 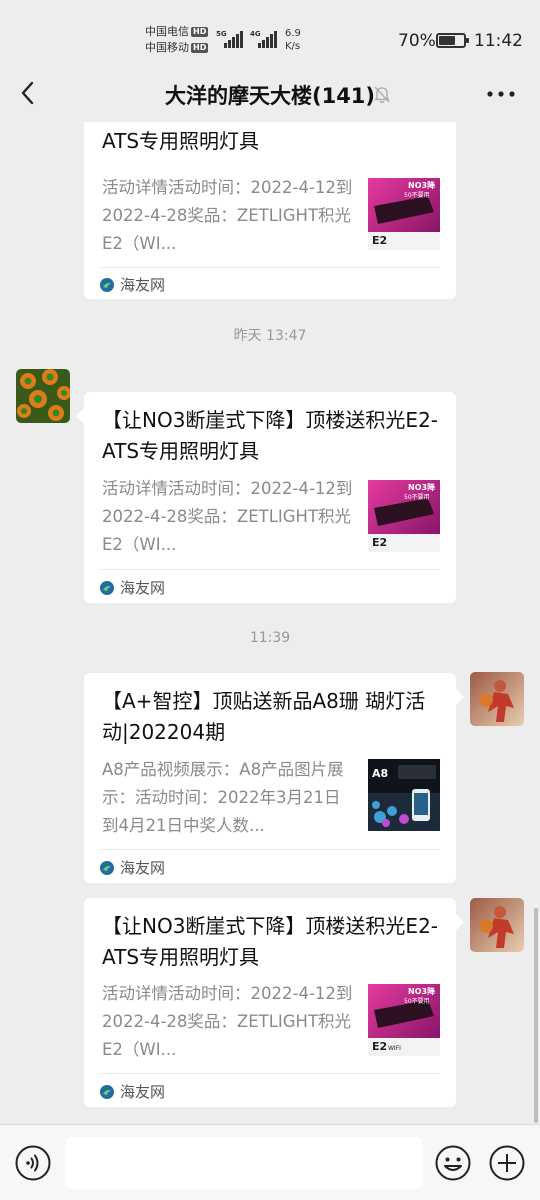 I want to click on battery-icon, so click(x=452, y=40).